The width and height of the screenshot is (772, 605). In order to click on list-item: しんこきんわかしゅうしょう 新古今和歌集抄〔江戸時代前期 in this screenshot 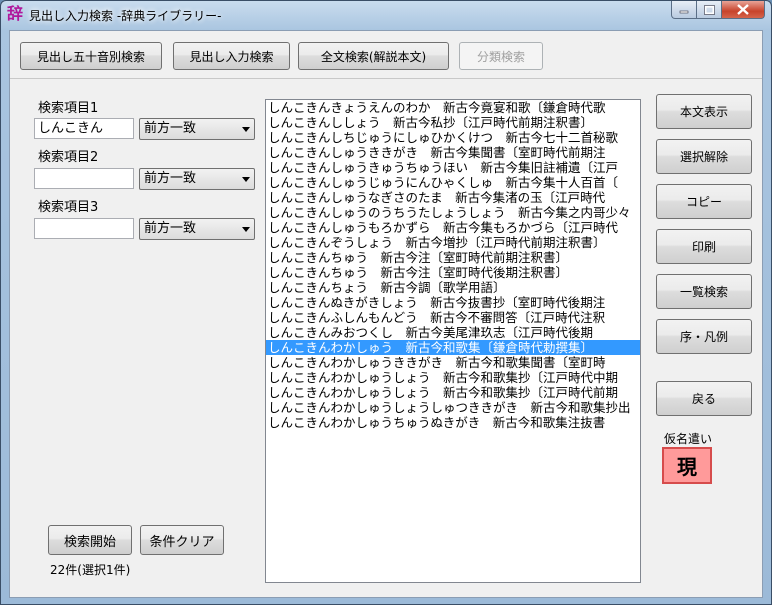, I will do `click(453, 392)`.